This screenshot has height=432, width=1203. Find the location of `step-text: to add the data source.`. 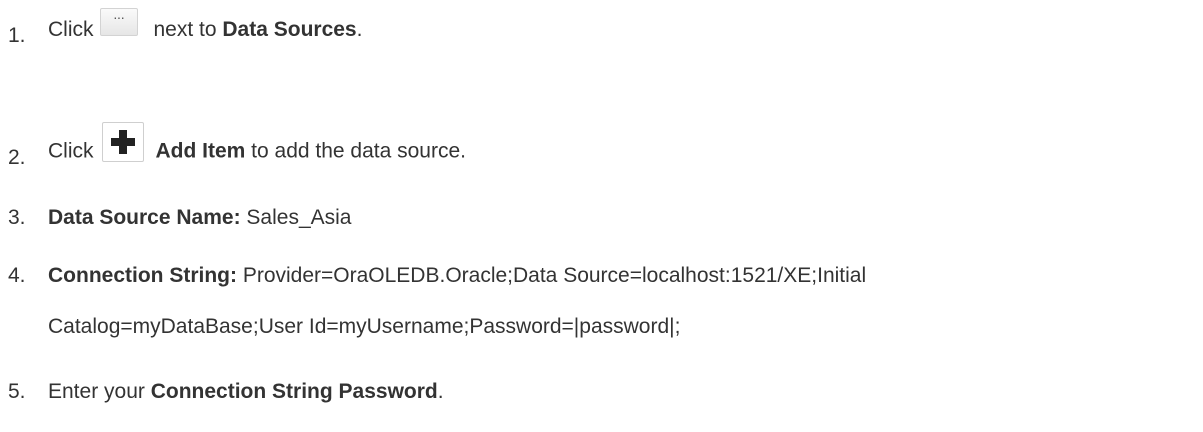

step-text: to add the data source. is located at coordinates (355, 151).